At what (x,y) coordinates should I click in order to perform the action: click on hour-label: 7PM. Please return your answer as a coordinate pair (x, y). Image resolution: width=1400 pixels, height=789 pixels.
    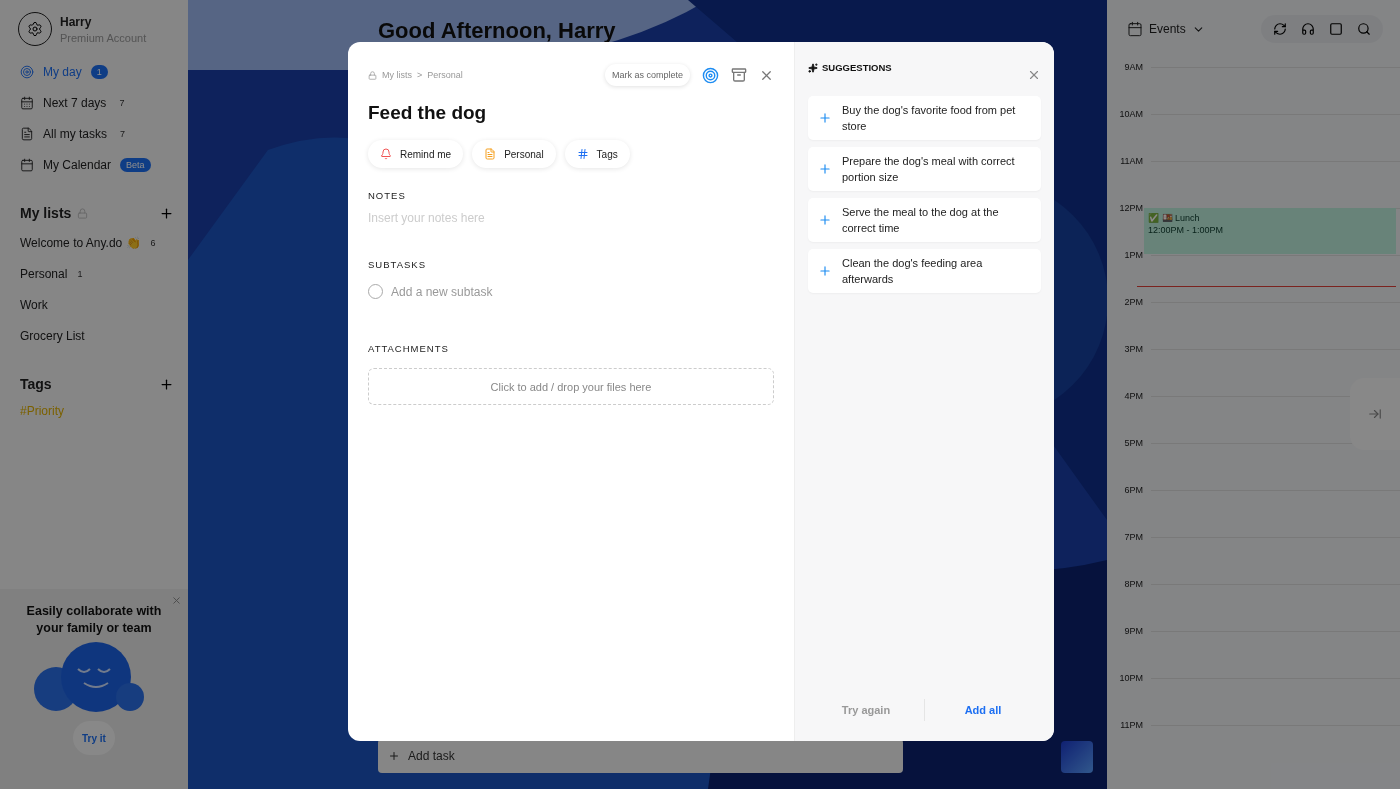
    Looking at the image, I should click on (1133, 537).